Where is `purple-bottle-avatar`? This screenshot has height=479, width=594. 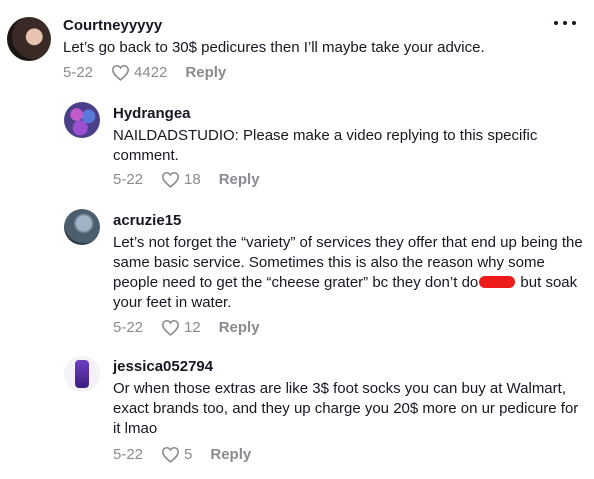
purple-bottle-avatar is located at coordinates (82, 374).